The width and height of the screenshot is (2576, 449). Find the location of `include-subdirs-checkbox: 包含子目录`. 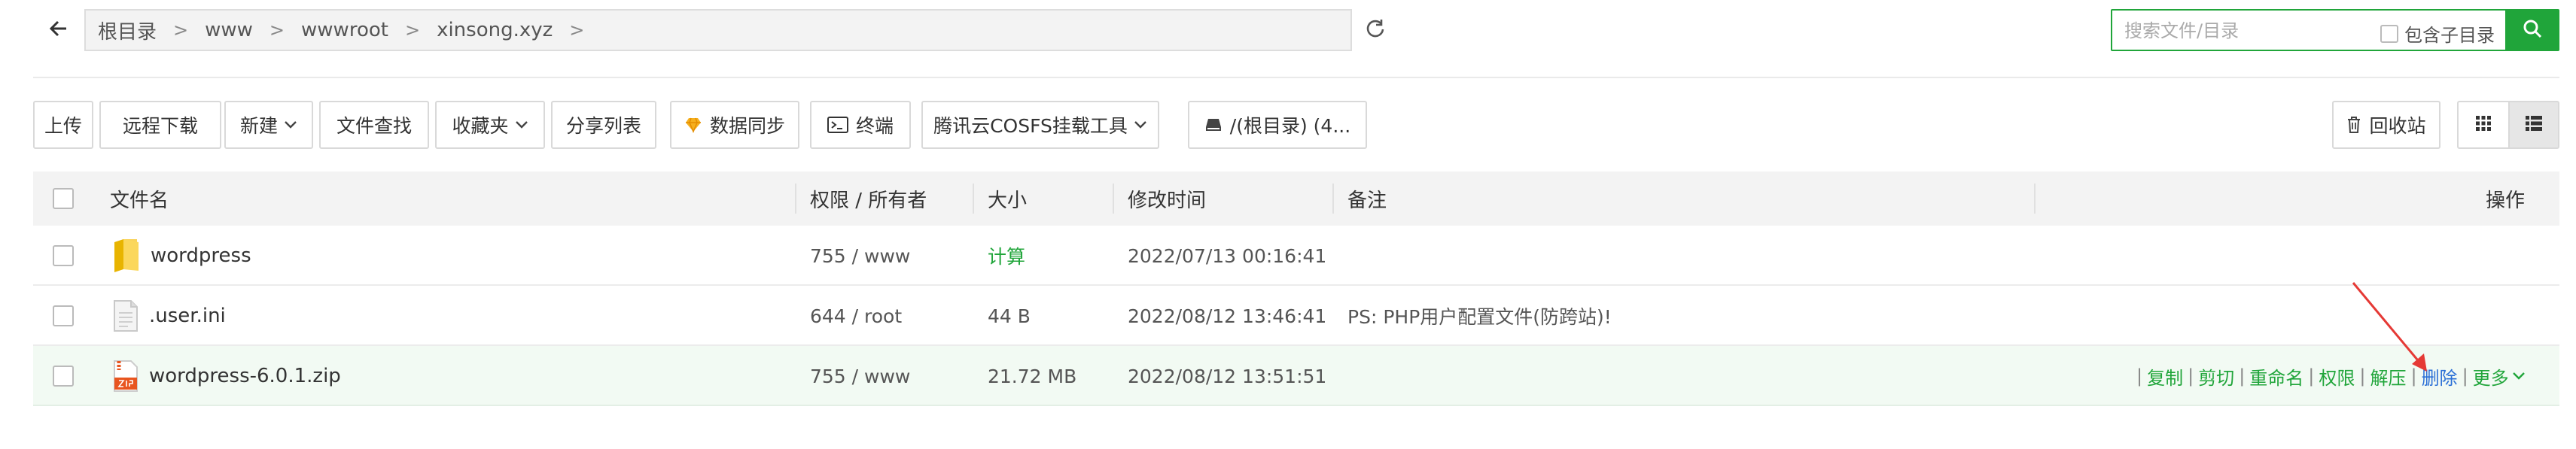

include-subdirs-checkbox: 包含子目录 is located at coordinates (2437, 33).